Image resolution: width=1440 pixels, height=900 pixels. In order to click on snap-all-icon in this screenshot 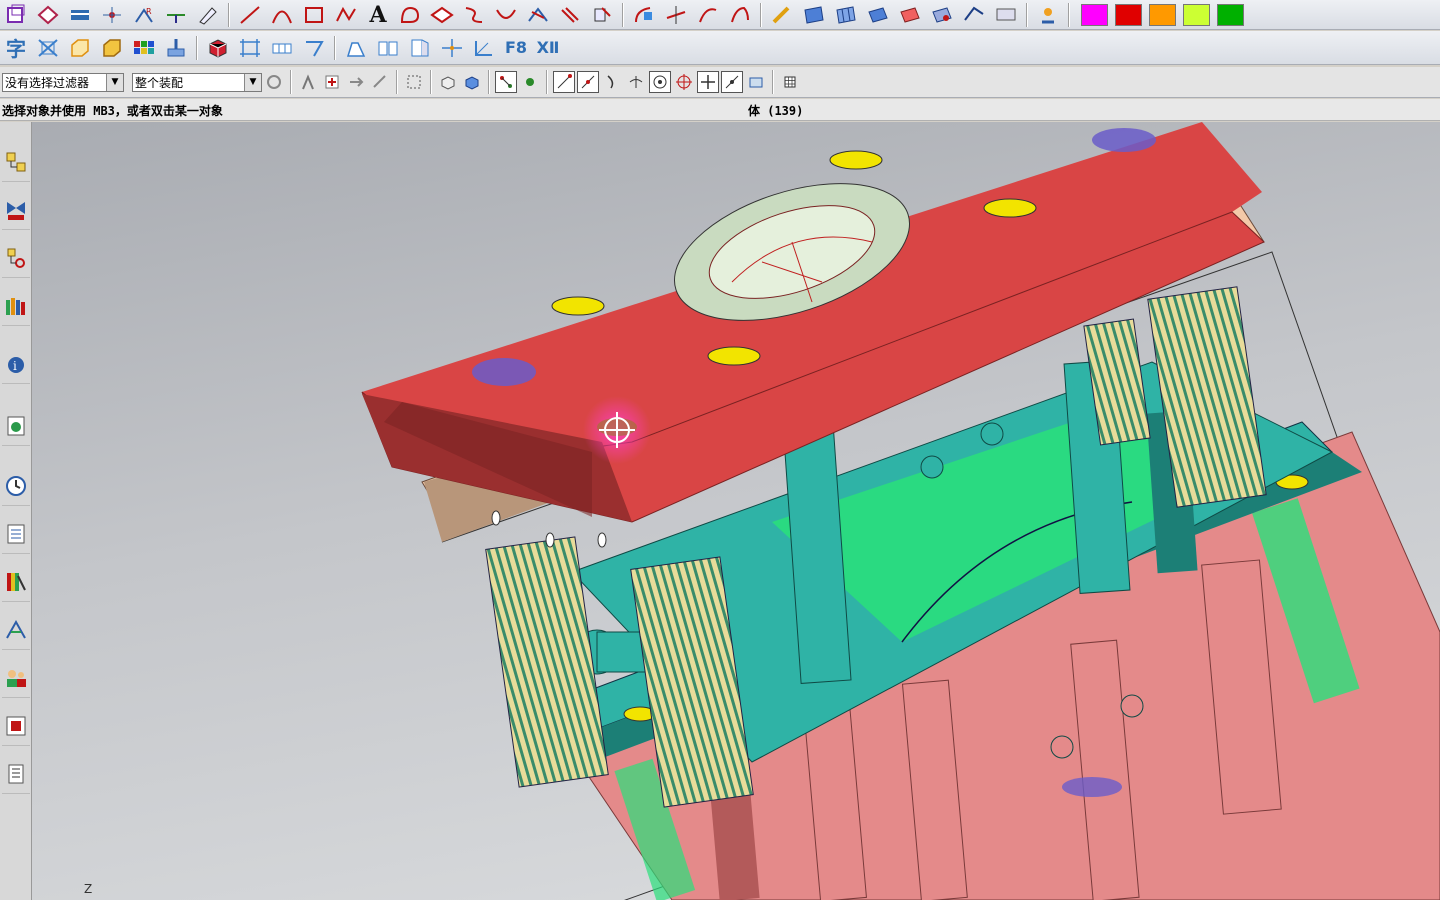, I will do `click(506, 82)`.